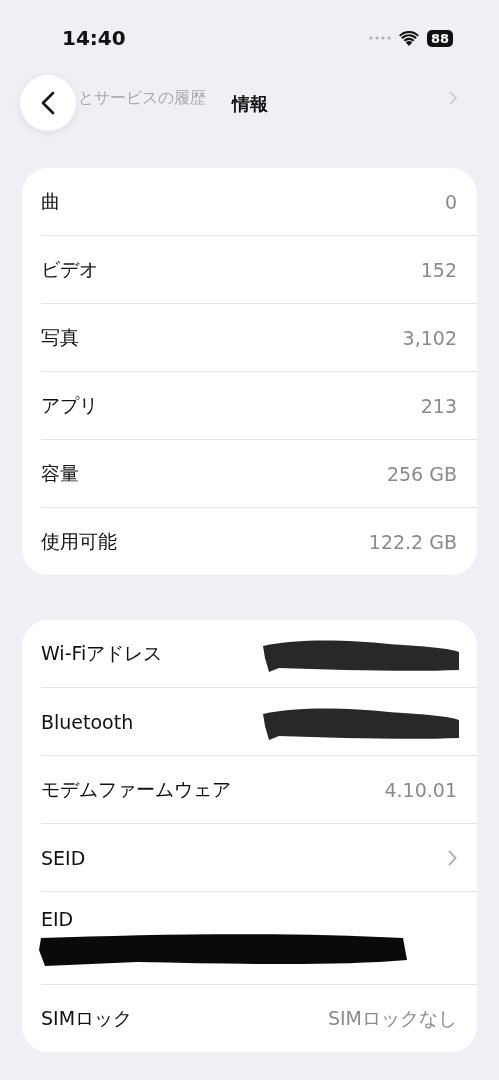 Image resolution: width=499 pixels, height=1080 pixels. Describe the element at coordinates (379, 38) in the screenshot. I see `signal-icon` at that location.